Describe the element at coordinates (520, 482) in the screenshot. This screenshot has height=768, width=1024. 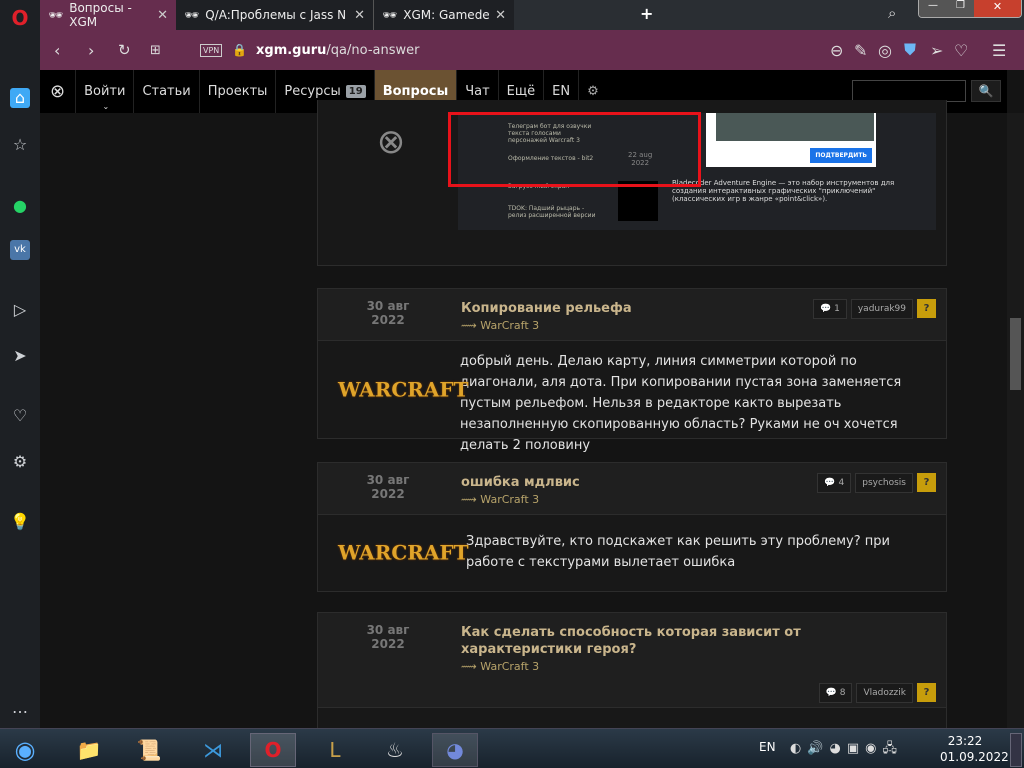
I see `question-title: ошибка мдлвис` at that location.